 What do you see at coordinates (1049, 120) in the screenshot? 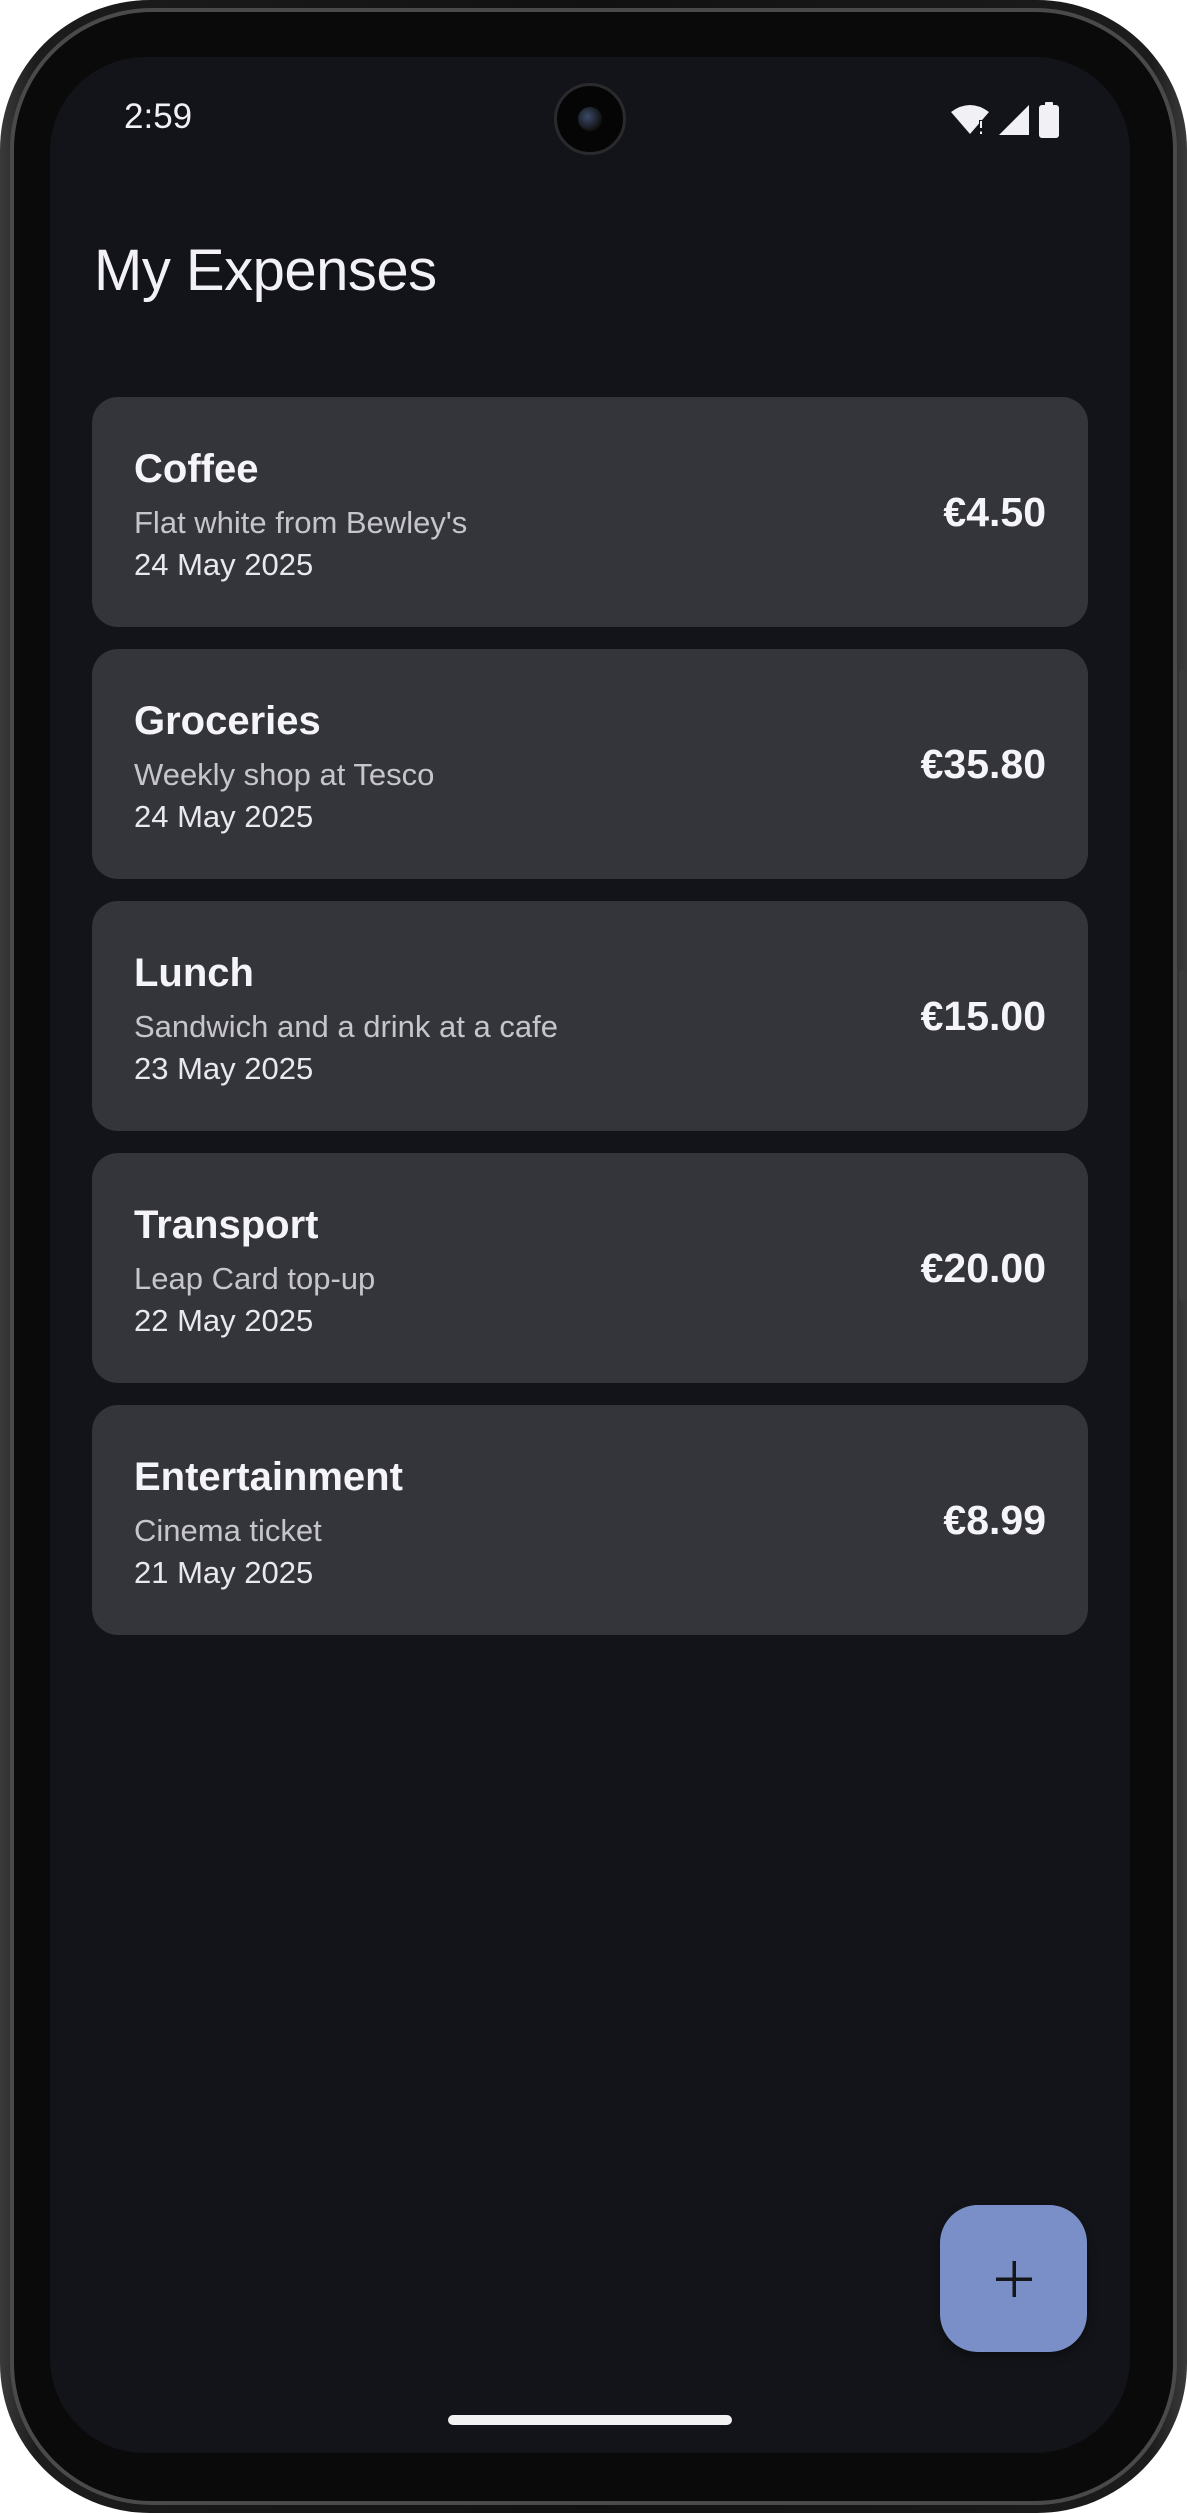
I see `battery-icon` at bounding box center [1049, 120].